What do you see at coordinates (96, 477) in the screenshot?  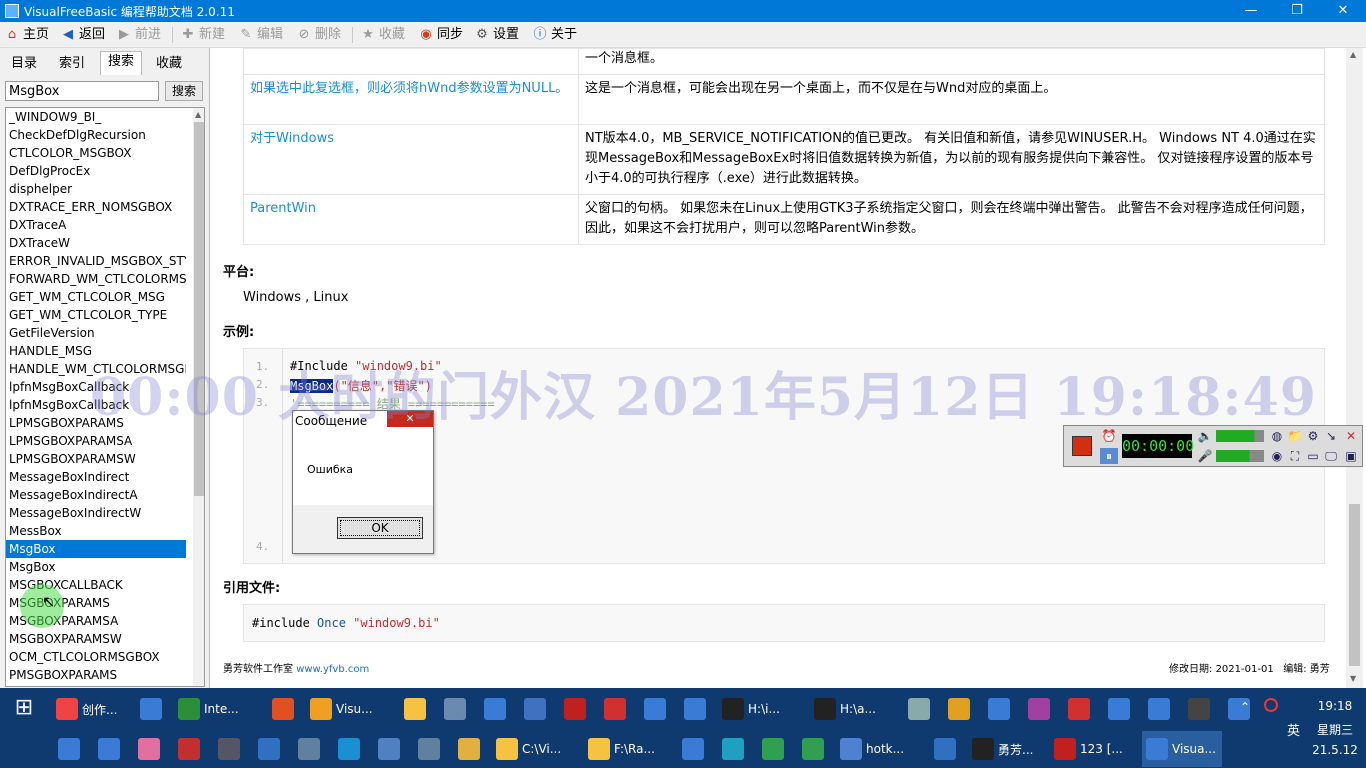 I see `list-item: MessageBoxIndirect` at bounding box center [96, 477].